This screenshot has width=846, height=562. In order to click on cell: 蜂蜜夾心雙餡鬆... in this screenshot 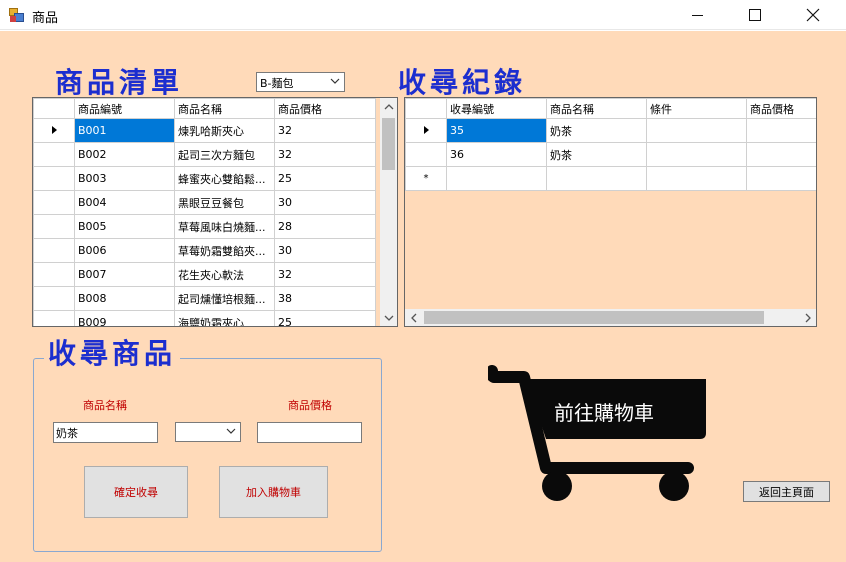, I will do `click(224, 178)`.